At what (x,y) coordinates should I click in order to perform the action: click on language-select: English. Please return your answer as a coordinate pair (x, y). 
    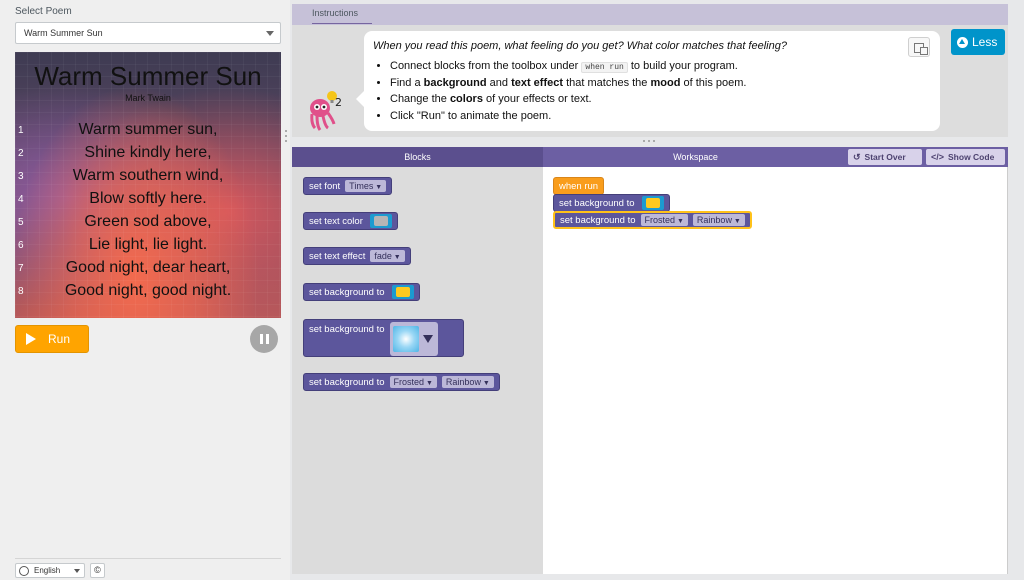
    Looking at the image, I should click on (50, 570).